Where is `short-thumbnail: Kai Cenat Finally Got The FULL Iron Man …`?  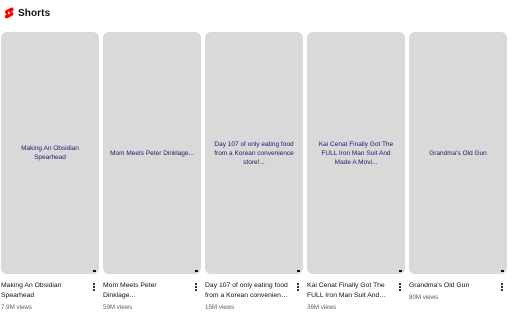
short-thumbnail: Kai Cenat Finally Got The FULL Iron Man … is located at coordinates (356, 153).